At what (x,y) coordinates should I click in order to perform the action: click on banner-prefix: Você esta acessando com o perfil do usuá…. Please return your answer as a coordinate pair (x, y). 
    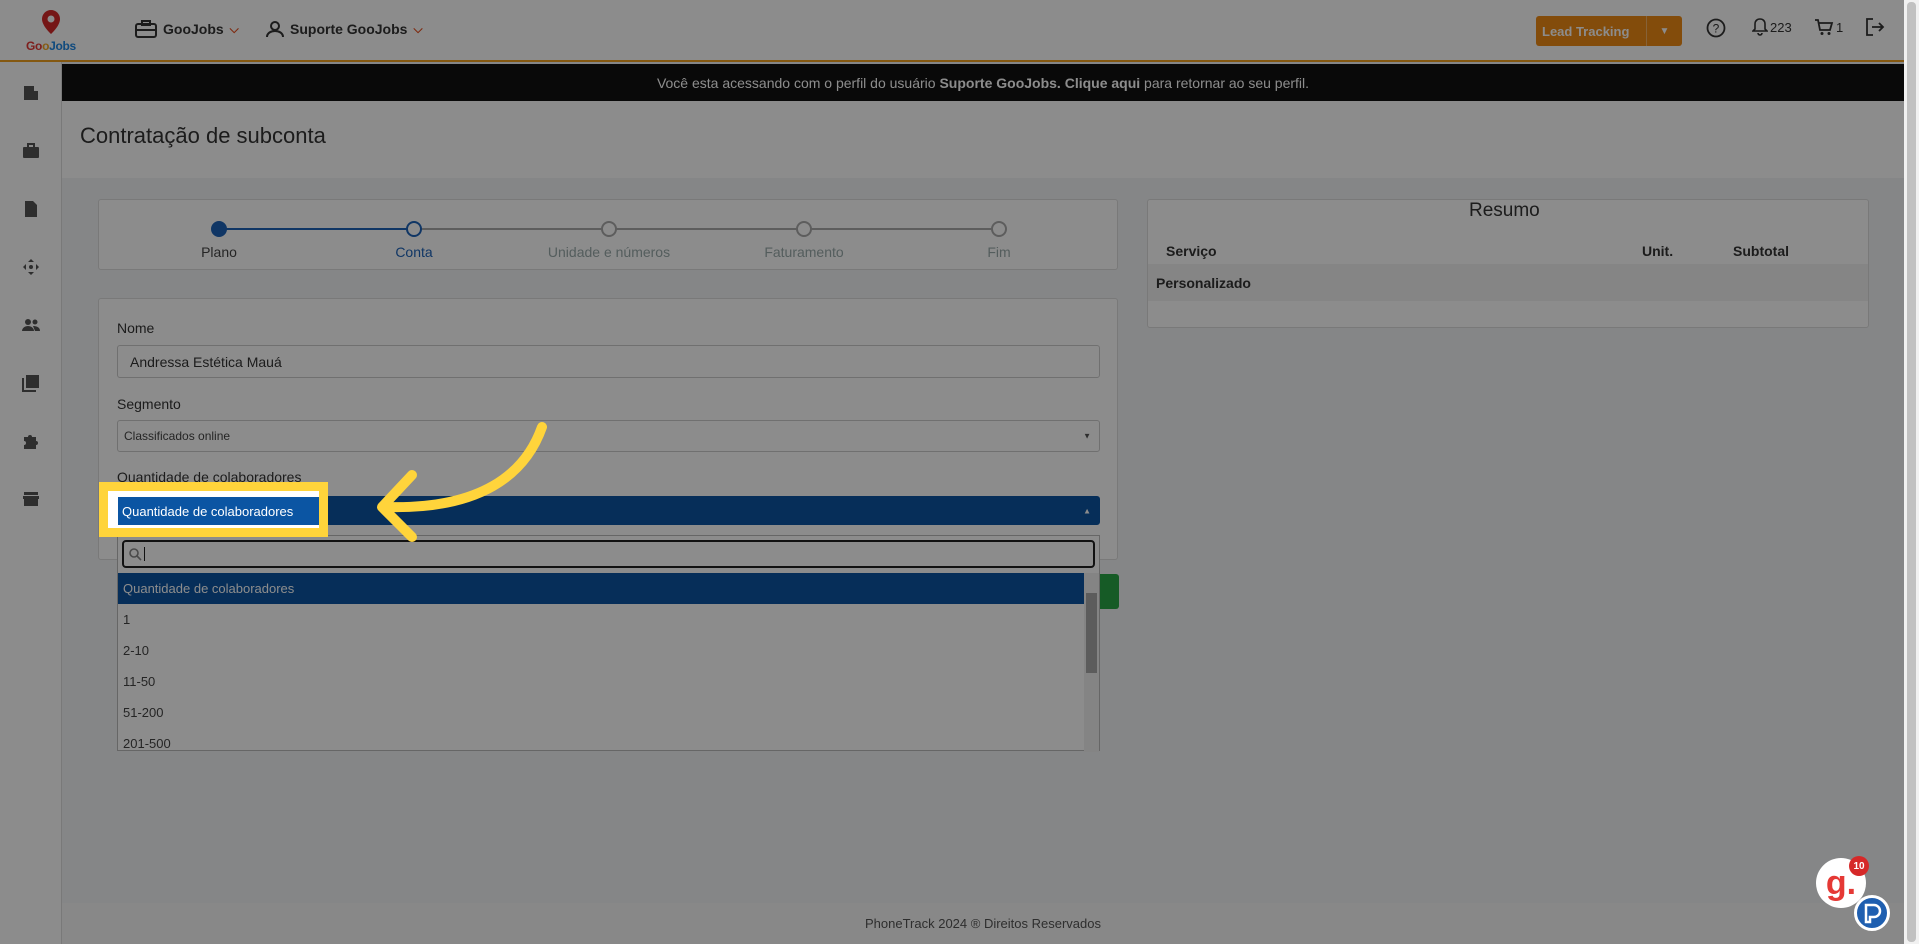
    Looking at the image, I should click on (796, 82).